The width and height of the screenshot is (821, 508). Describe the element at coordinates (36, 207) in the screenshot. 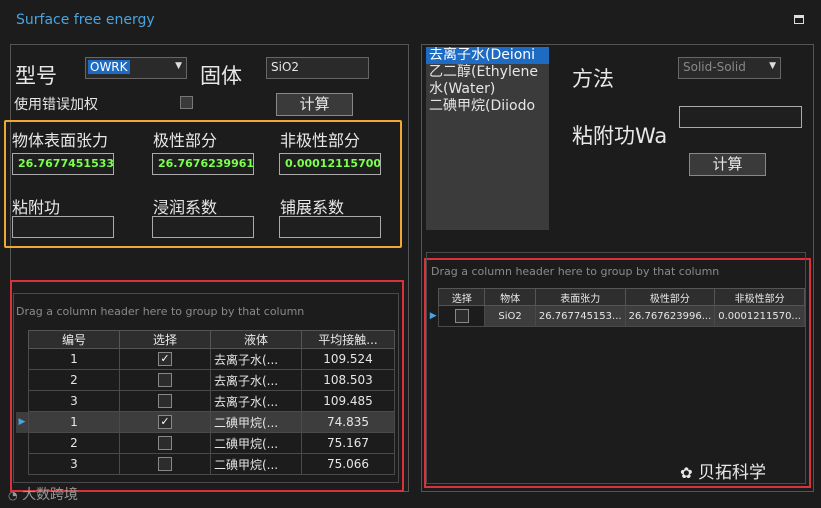

I see `adhesion-label: 粘附功` at that location.